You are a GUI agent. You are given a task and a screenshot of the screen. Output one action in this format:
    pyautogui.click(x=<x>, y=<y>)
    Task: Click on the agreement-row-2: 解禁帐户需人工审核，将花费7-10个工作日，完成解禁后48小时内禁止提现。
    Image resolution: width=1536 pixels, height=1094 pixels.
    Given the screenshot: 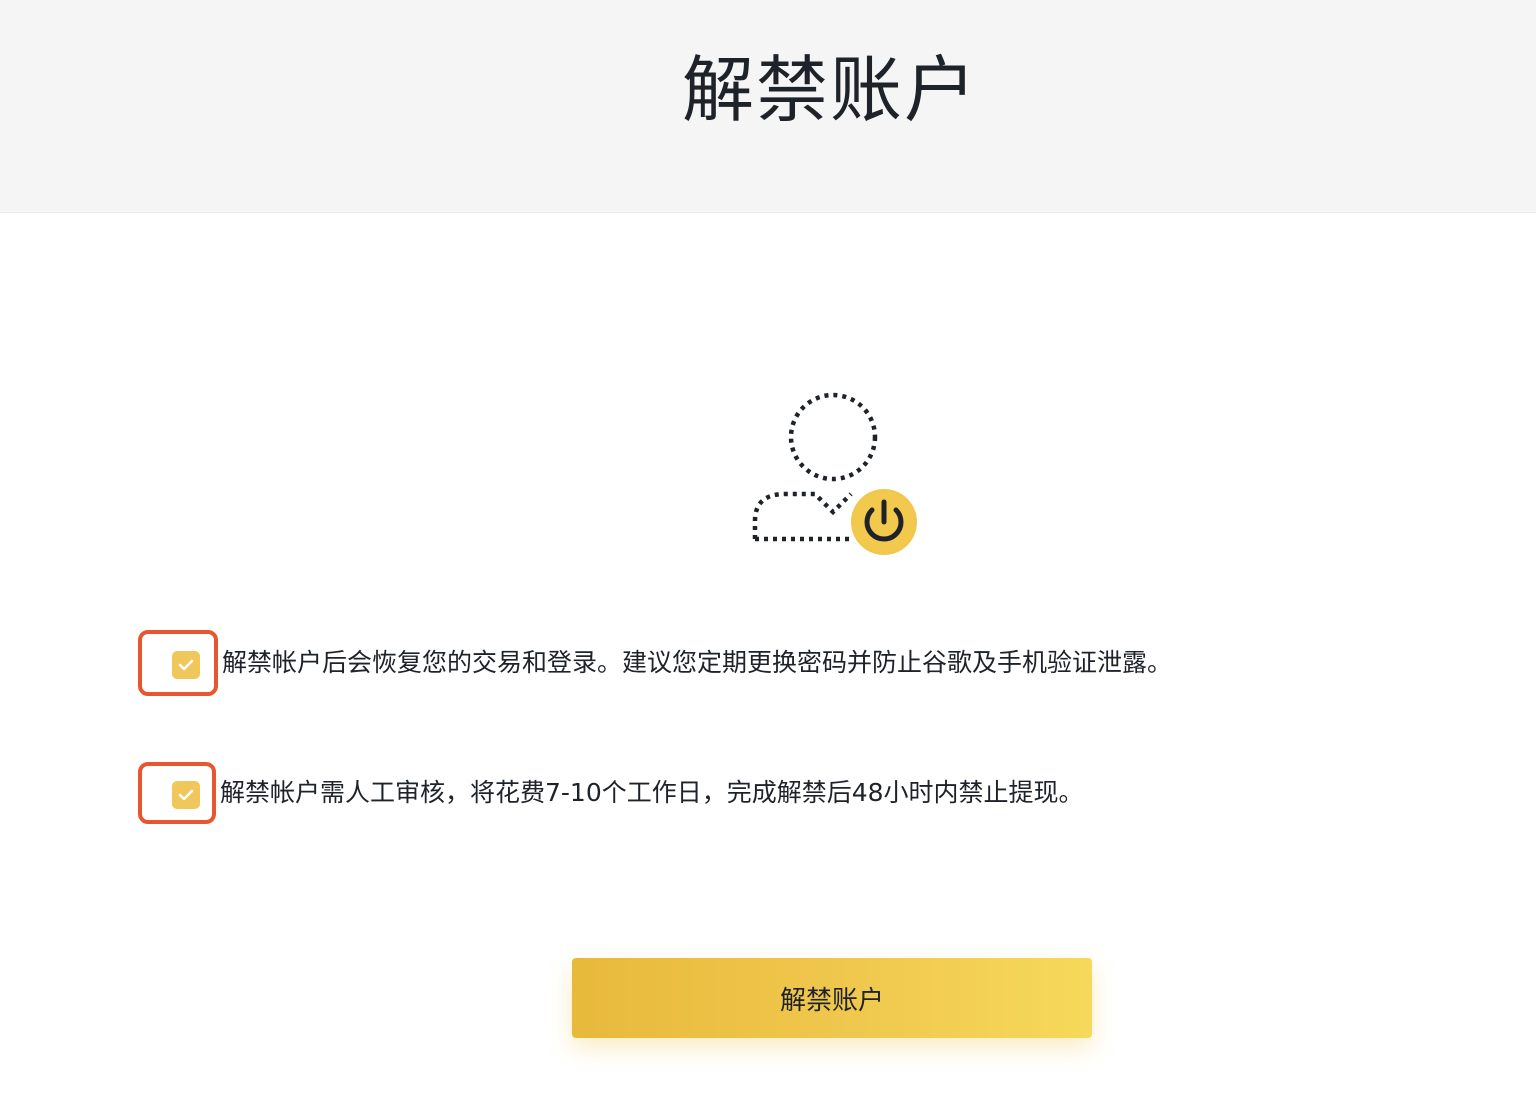 What is the action you would take?
    pyautogui.click(x=611, y=793)
    